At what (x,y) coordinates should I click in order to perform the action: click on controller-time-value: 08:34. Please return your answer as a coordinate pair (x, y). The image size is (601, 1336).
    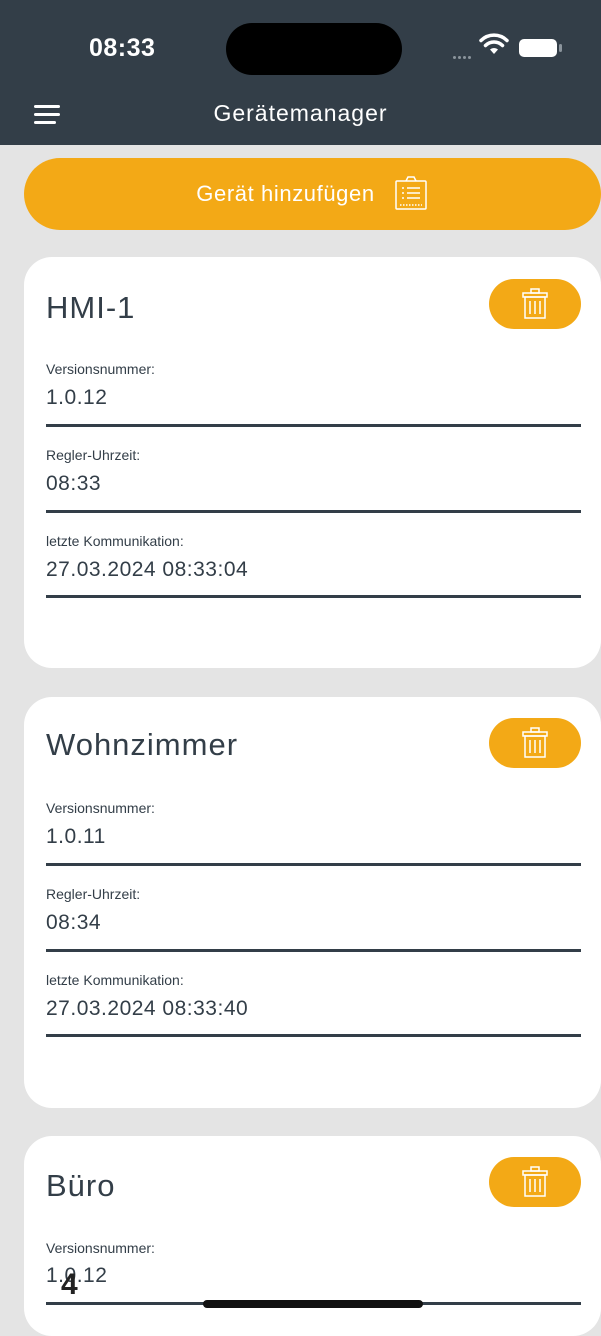
    Looking at the image, I should click on (74, 922).